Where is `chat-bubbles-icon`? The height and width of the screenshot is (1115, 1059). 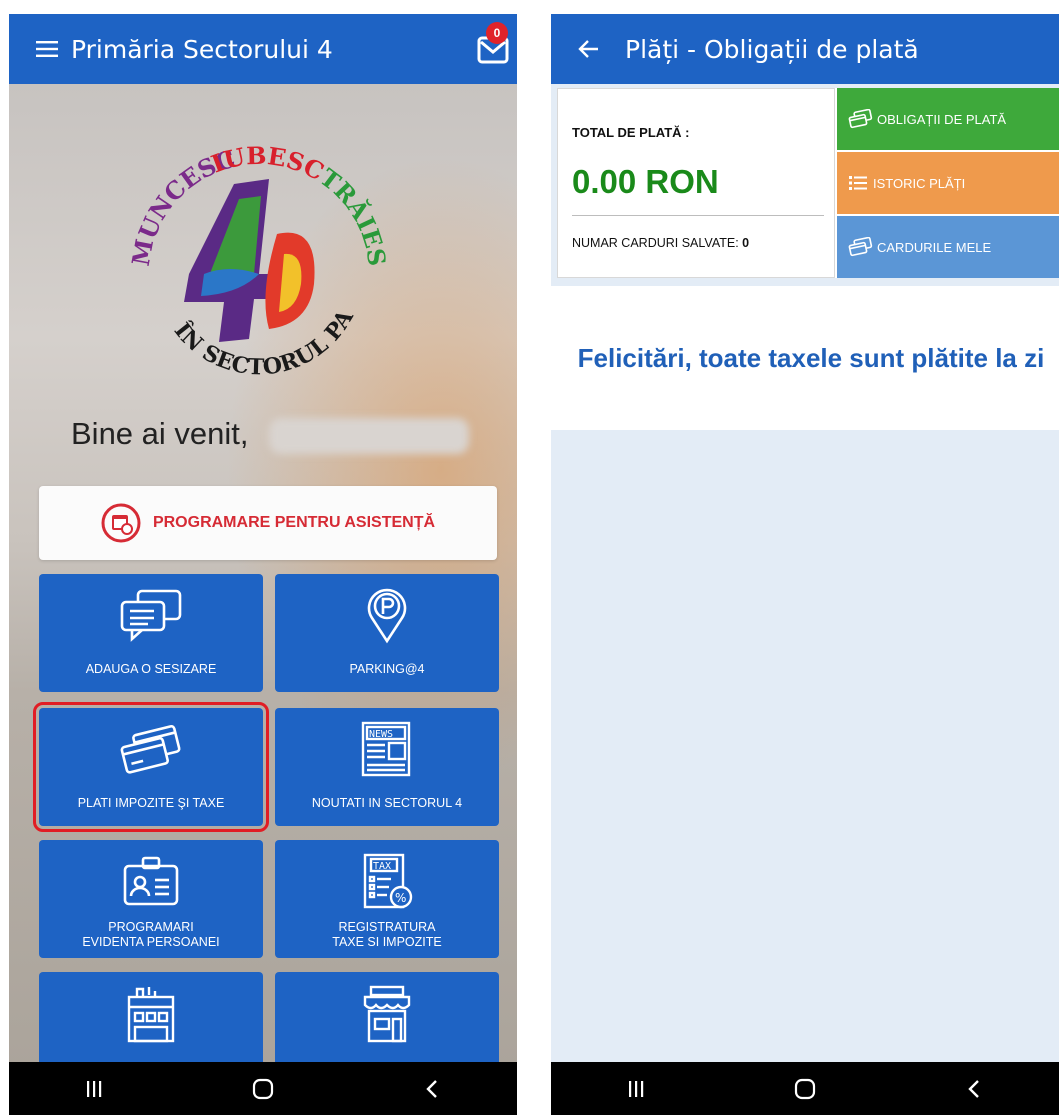 chat-bubbles-icon is located at coordinates (151, 615).